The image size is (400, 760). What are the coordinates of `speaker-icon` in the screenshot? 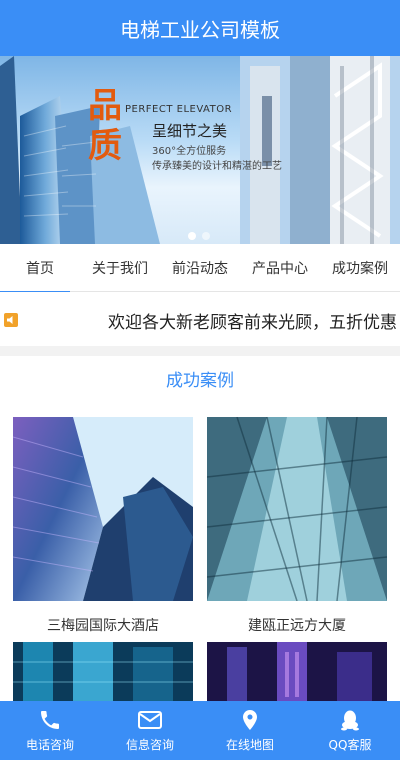 It's located at (11, 320).